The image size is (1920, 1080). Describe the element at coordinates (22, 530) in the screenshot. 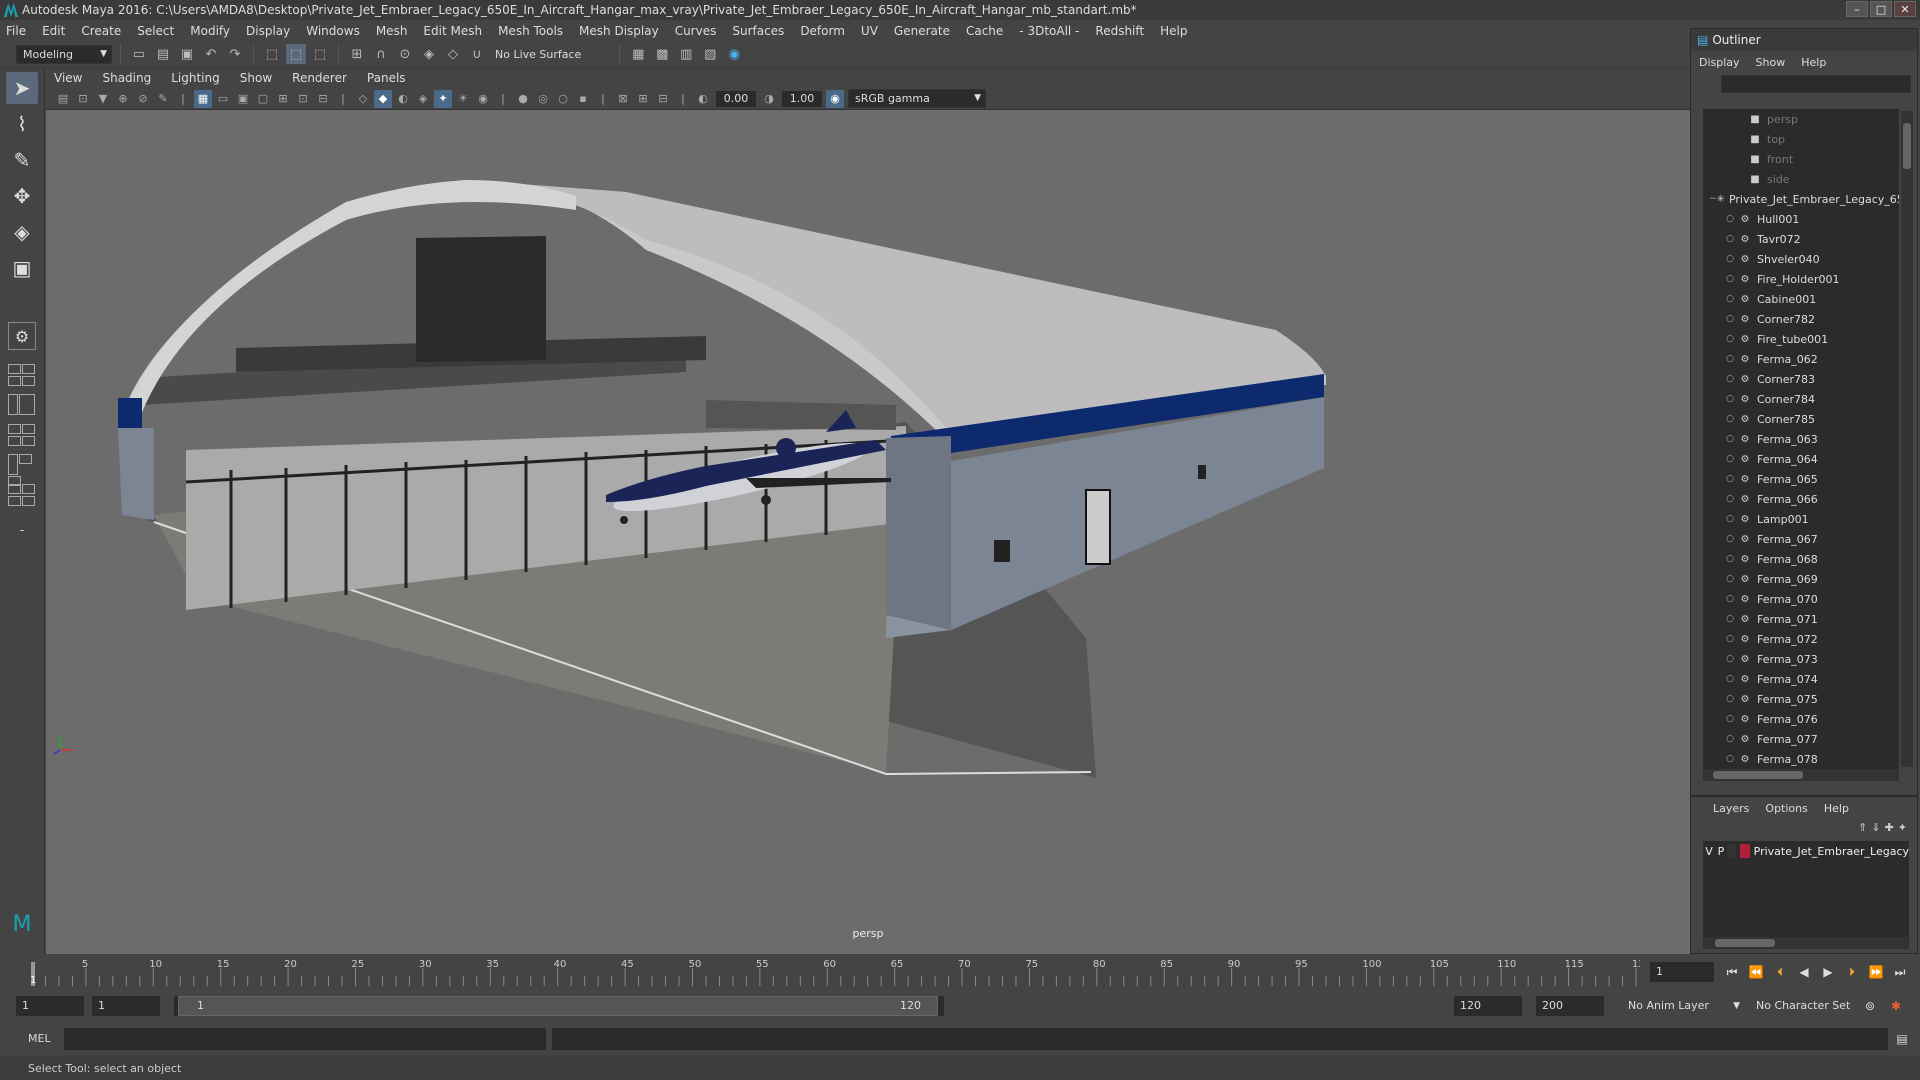

I see `more-layouts-icon: -` at that location.